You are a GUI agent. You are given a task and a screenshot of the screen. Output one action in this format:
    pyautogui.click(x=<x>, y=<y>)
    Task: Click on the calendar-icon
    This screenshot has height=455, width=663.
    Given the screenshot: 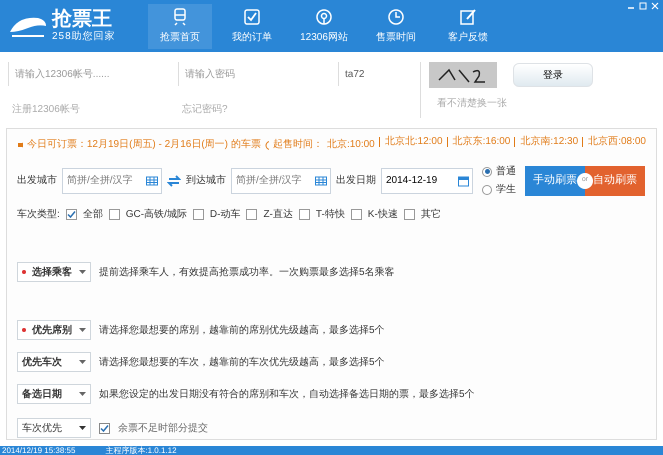 What is the action you would take?
    pyautogui.click(x=463, y=180)
    